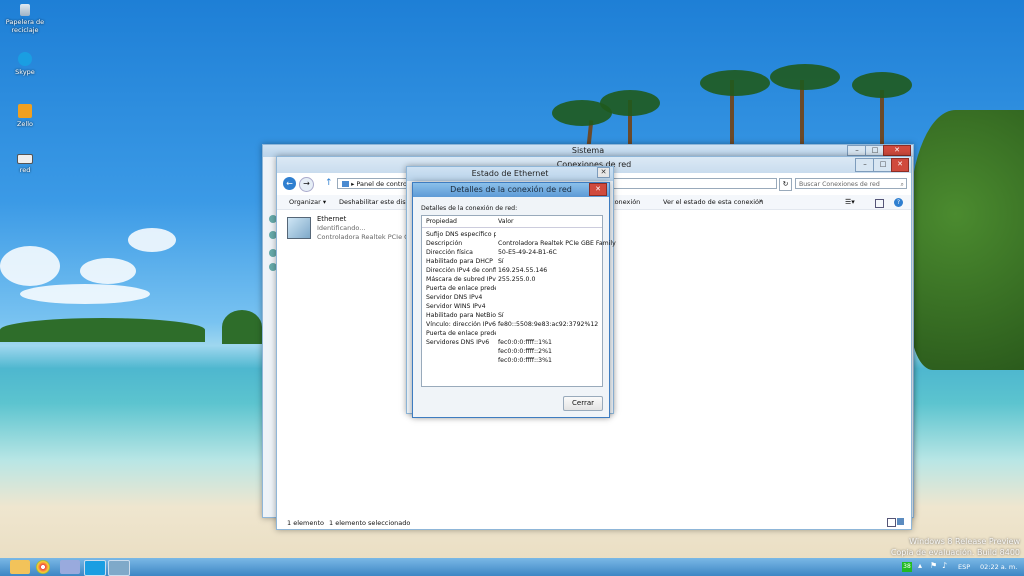 The image size is (1024, 576). Describe the element at coordinates (850, 202) in the screenshot. I see `view-options-icon: ☰▾` at that location.